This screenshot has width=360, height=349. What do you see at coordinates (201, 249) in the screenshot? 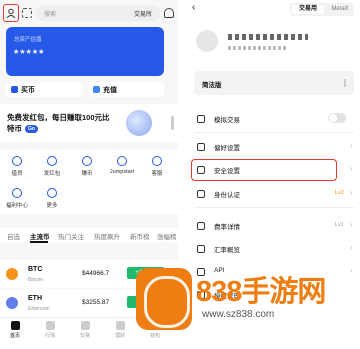
I see `rates-icon` at bounding box center [201, 249].